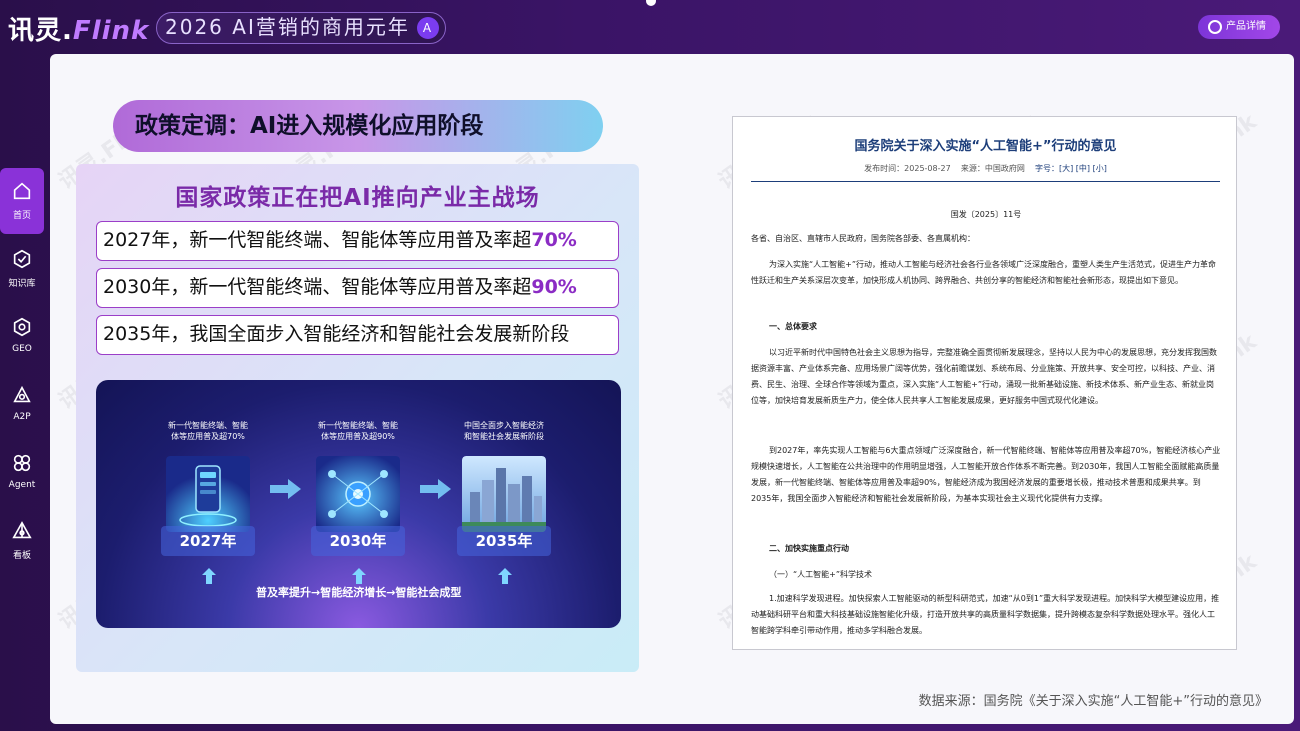  Describe the element at coordinates (1071, 168) in the screenshot. I see `font-size-links: 字号：[大] [中] [小]` at that location.